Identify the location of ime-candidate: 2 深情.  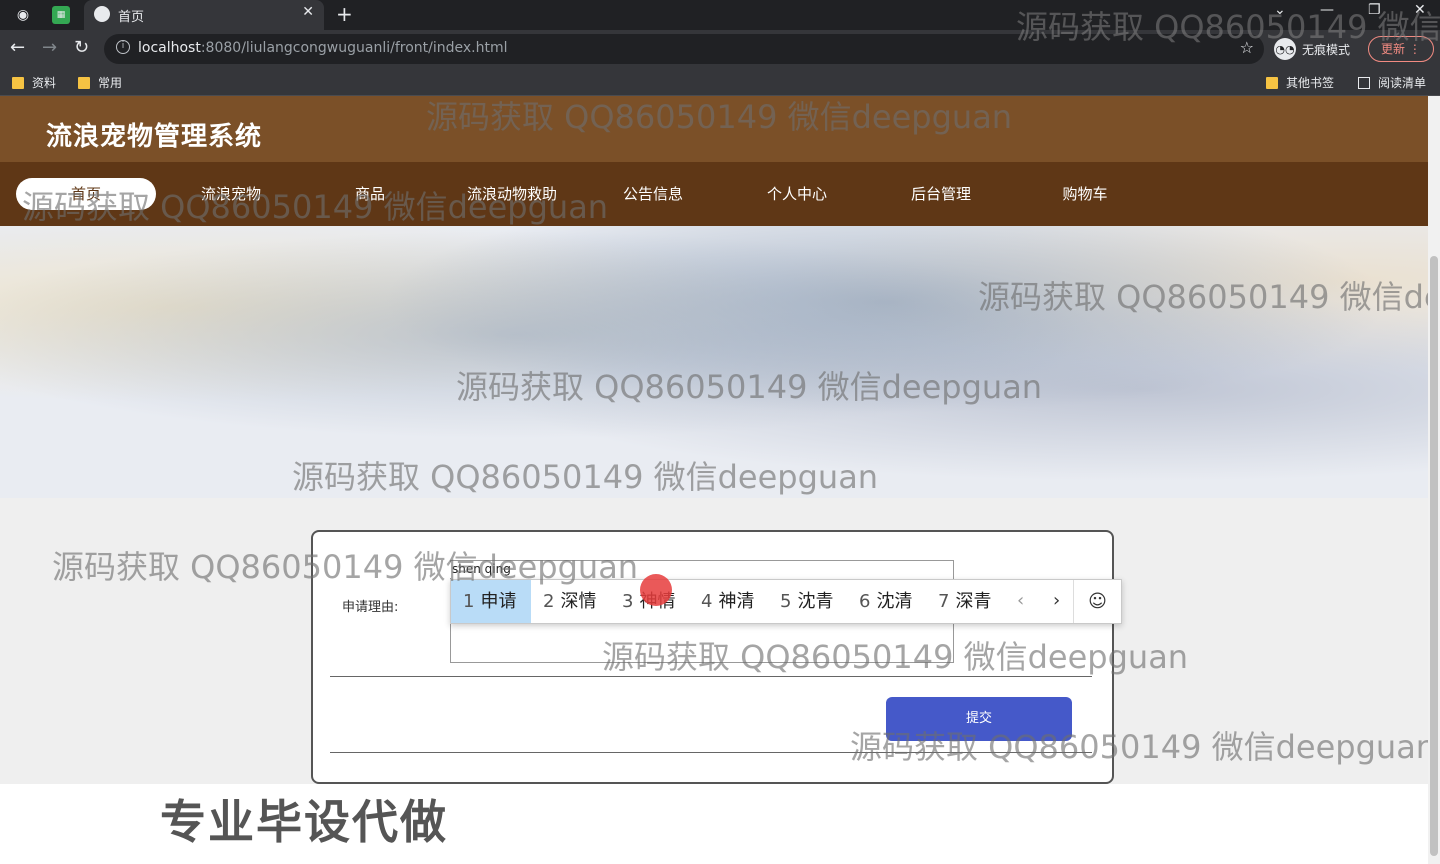
(570, 601).